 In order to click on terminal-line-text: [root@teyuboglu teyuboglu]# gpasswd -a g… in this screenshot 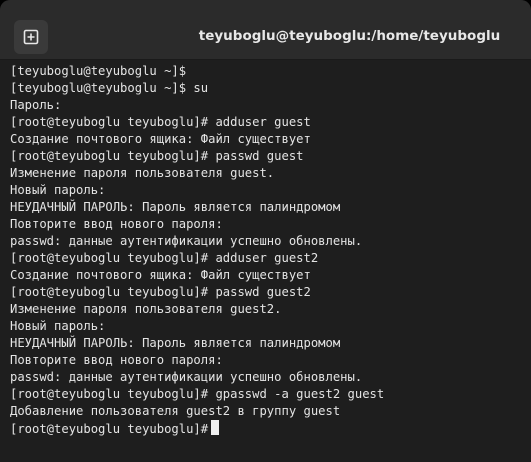, I will do `click(197, 394)`.